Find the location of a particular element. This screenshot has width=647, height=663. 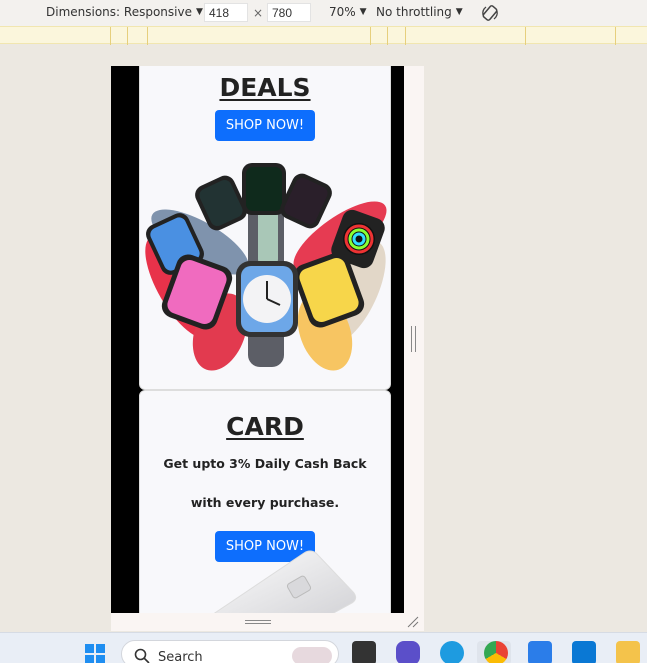

corner-resize-icon is located at coordinates (413, 622).